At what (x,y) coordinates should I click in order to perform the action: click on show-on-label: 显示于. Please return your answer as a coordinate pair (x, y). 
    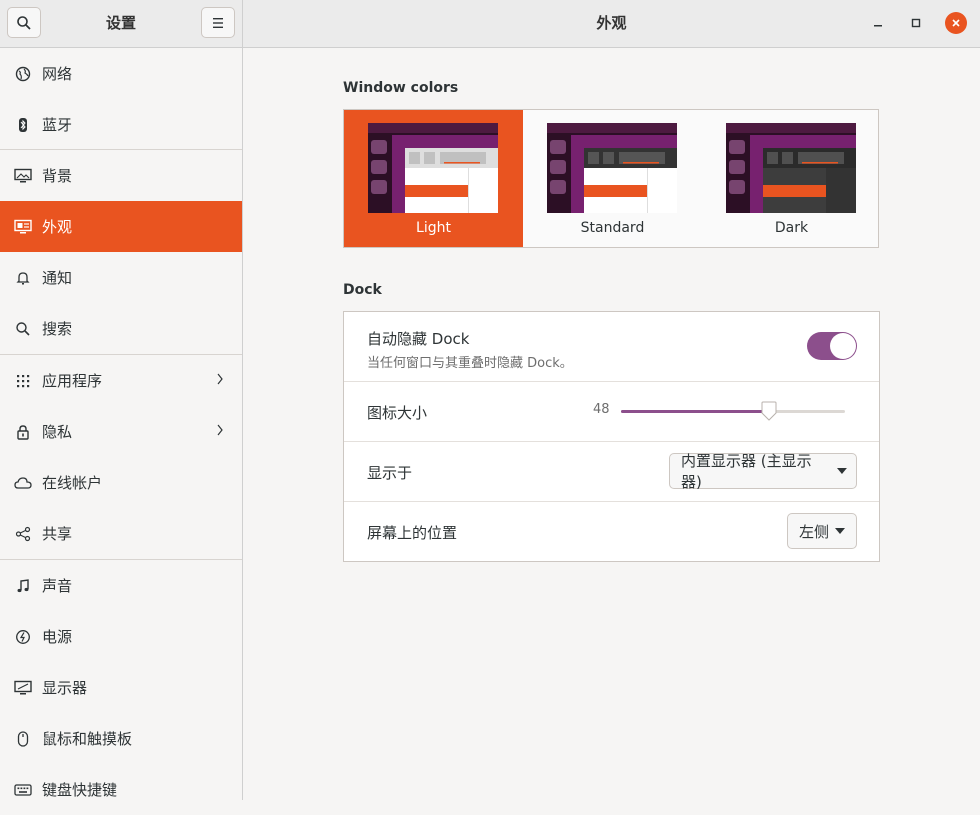
    Looking at the image, I should click on (390, 473).